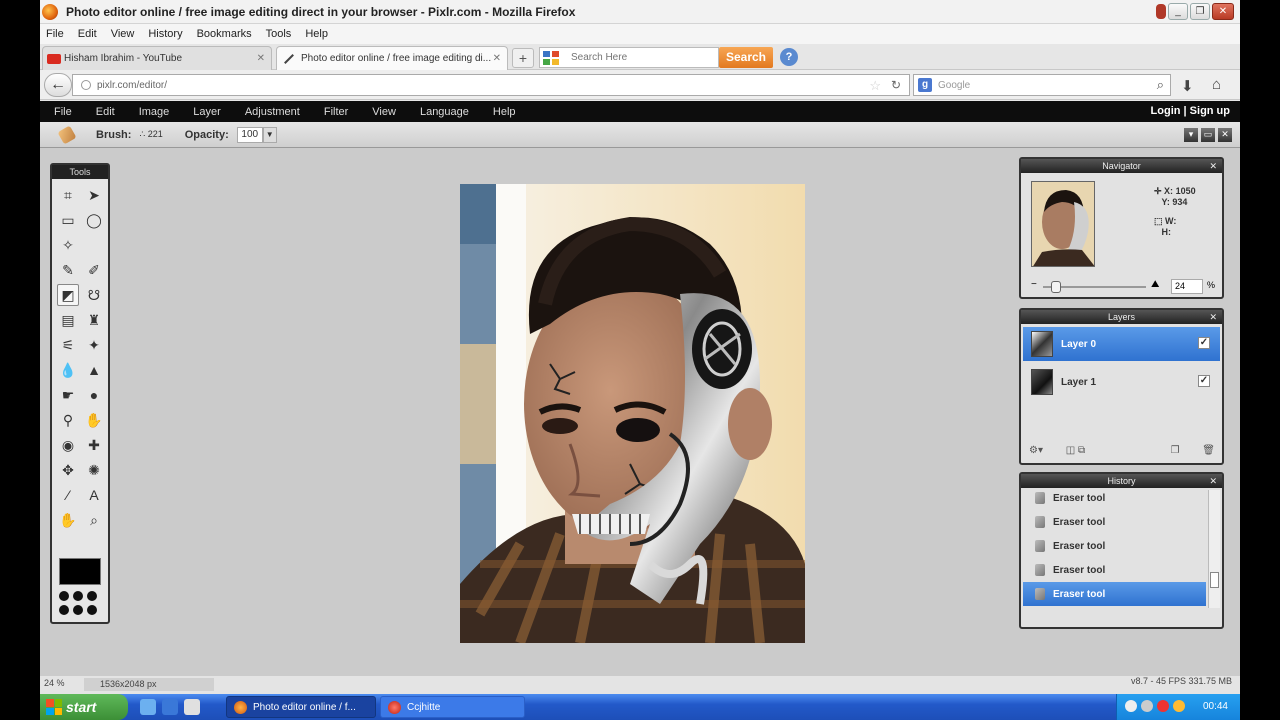 This screenshot has width=1280, height=720. What do you see at coordinates (1175, 452) in the screenshot?
I see `new-layer-icon: ❐` at bounding box center [1175, 452].